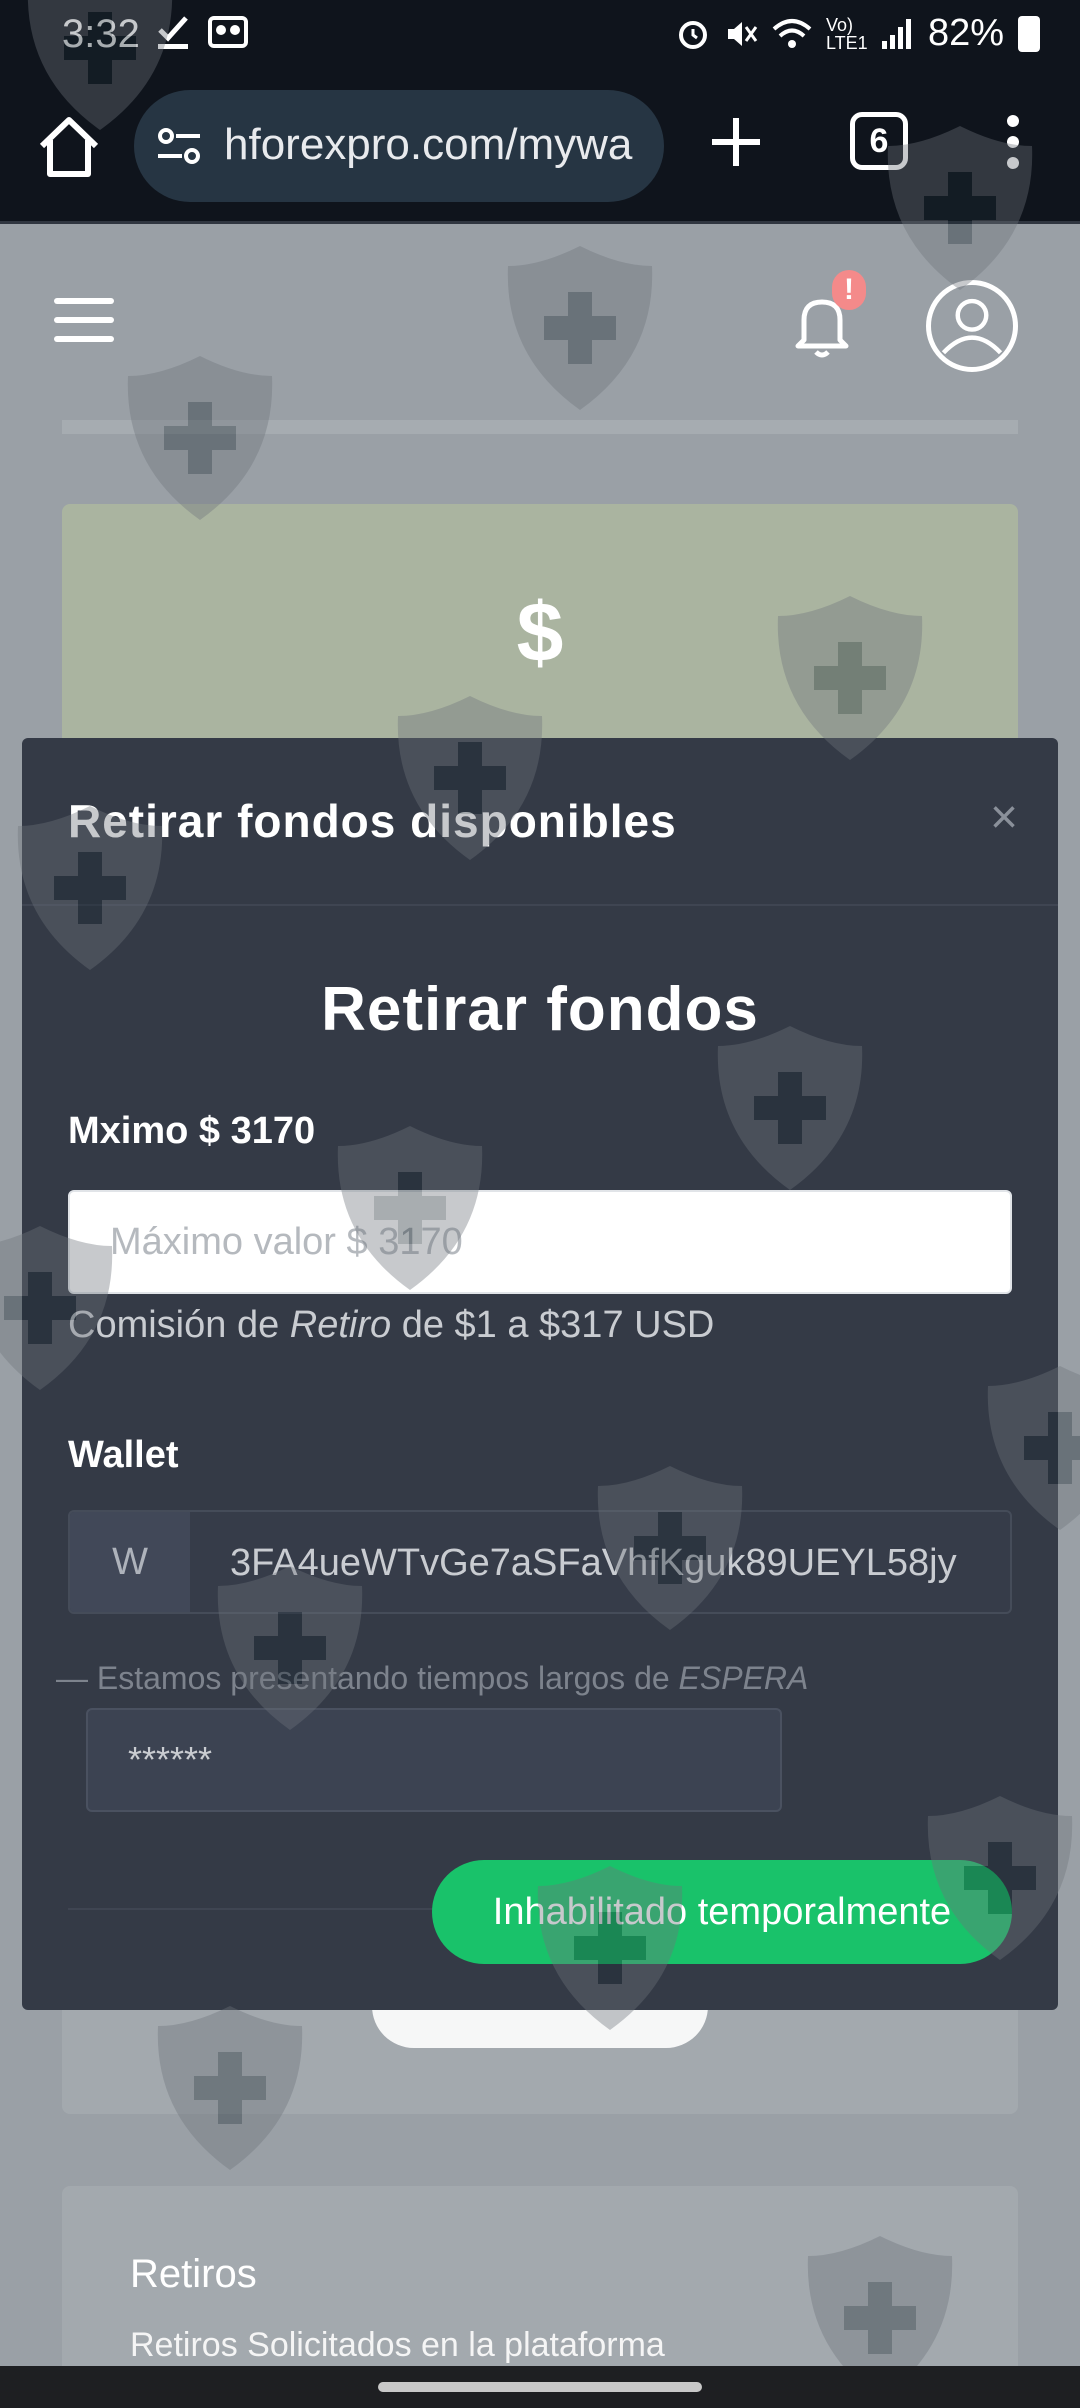 The height and width of the screenshot is (2408, 1080). What do you see at coordinates (879, 141) in the screenshot?
I see `tabs-icon: 6` at bounding box center [879, 141].